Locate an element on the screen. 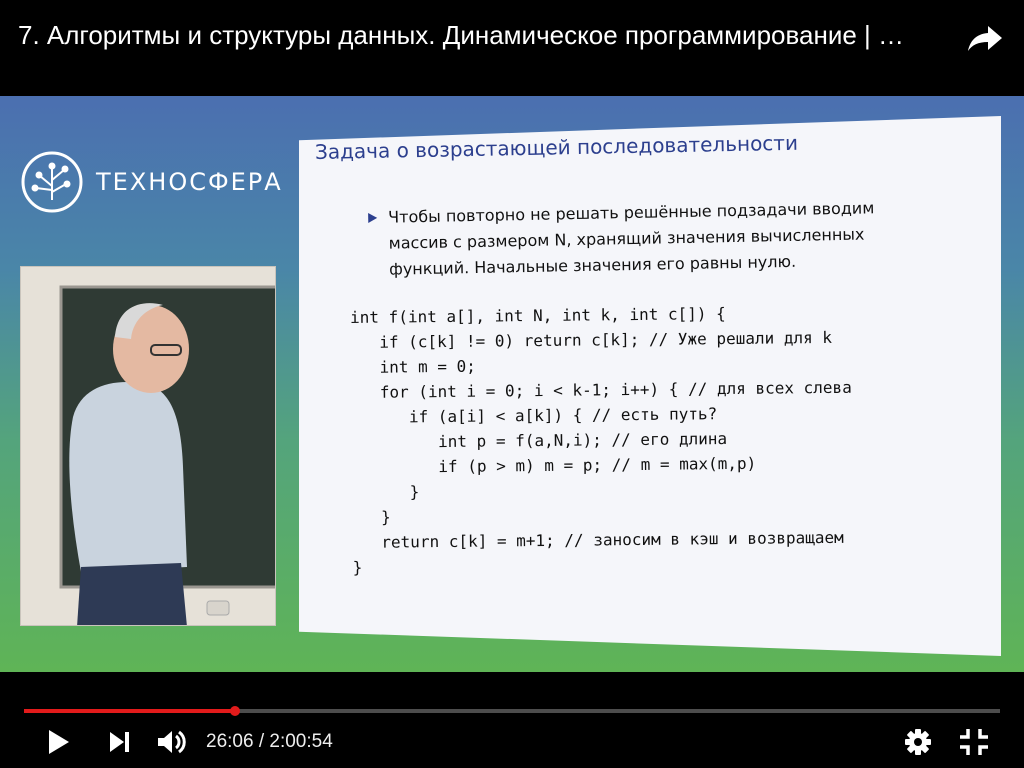  next-icon is located at coordinates (119, 742).